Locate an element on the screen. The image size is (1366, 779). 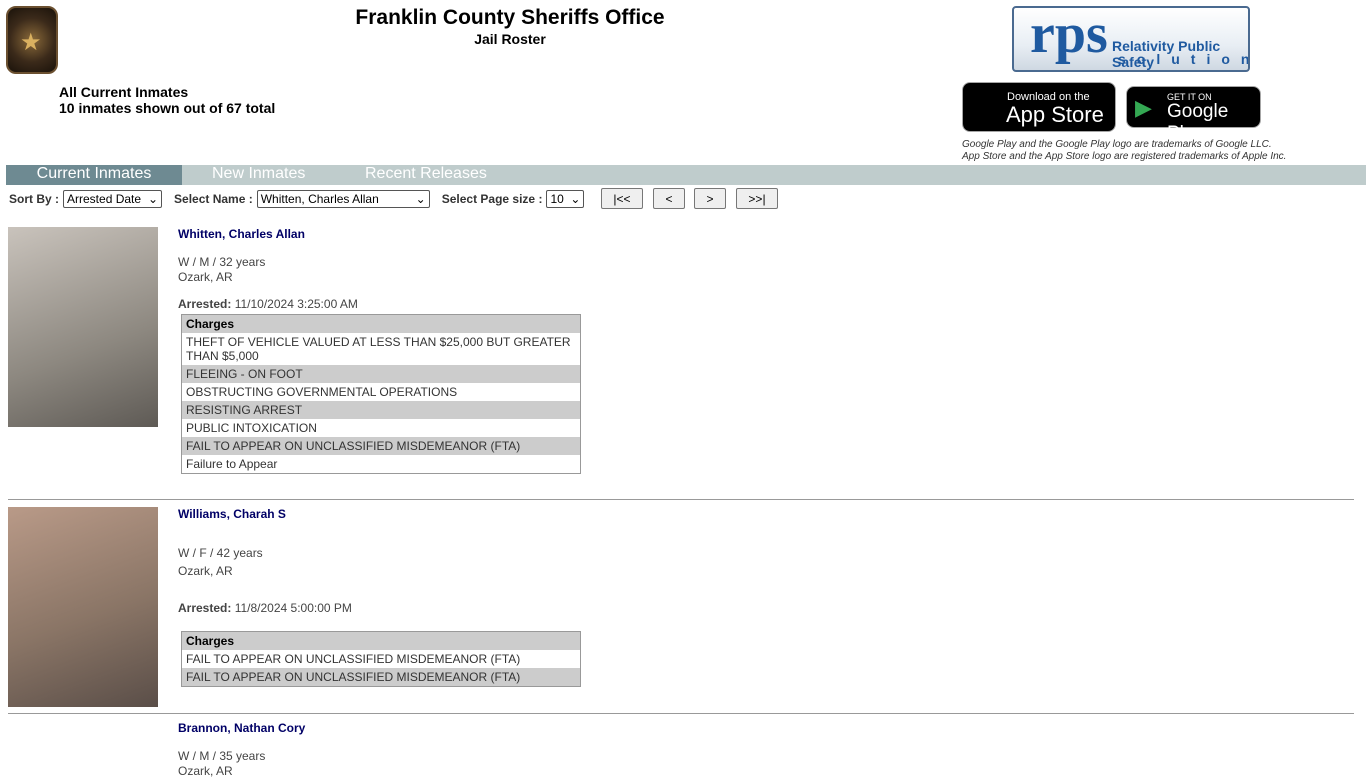
rps-logo: rps Relativity Public Safety solutions is located at coordinates (1131, 39).